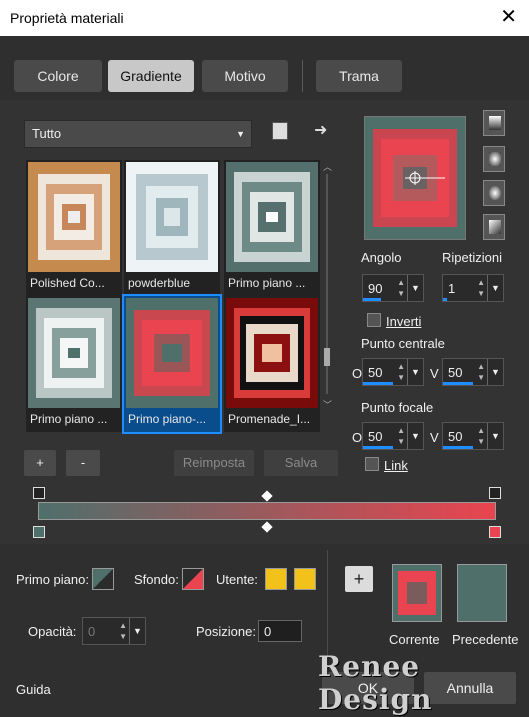 Image resolution: width=529 pixels, height=717 pixels. I want to click on preview-image, so click(415, 178).